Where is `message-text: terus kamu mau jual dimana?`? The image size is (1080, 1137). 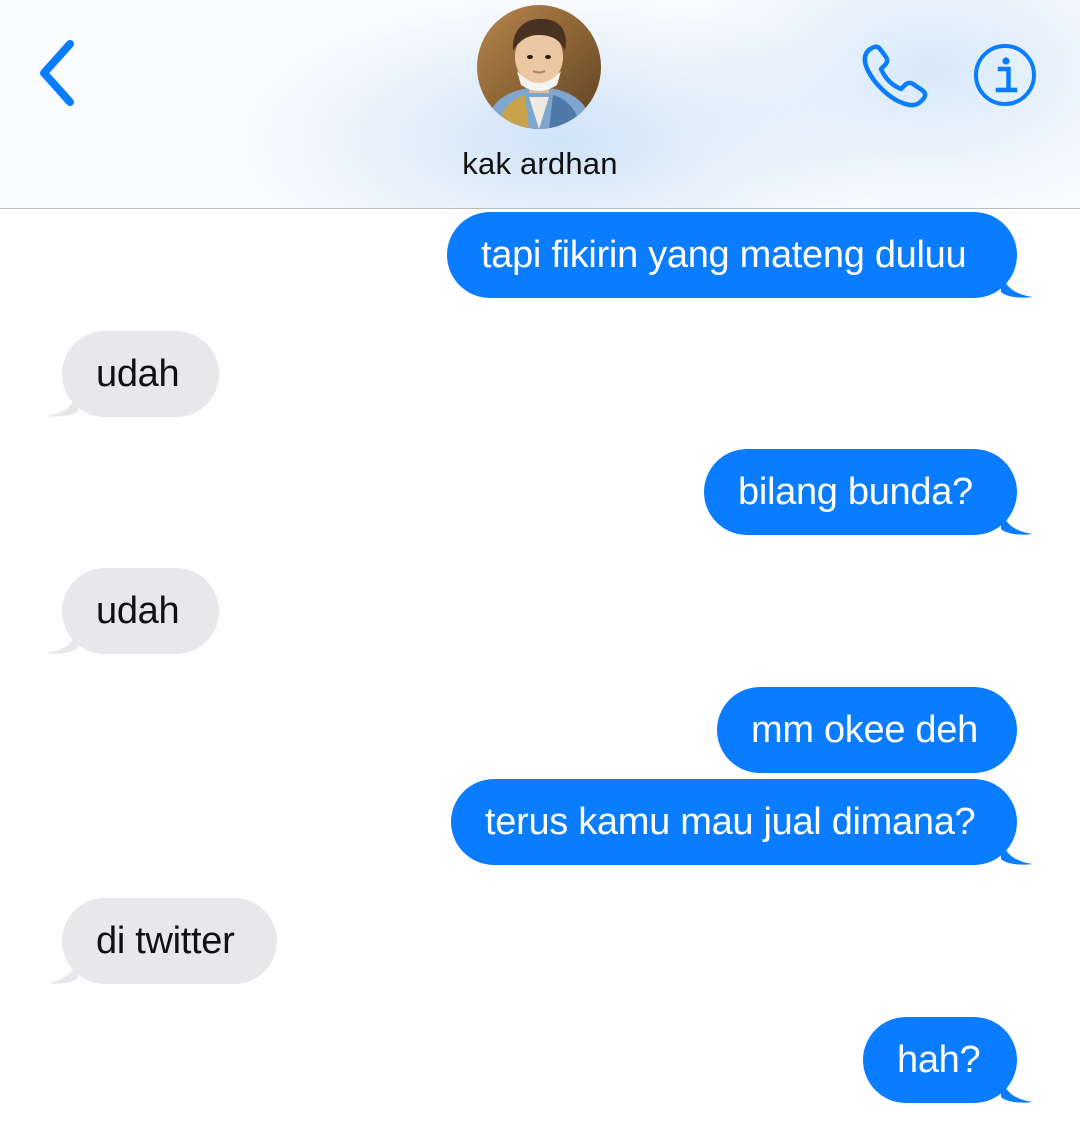
message-text: terus kamu mau jual dimana? is located at coordinates (730, 822).